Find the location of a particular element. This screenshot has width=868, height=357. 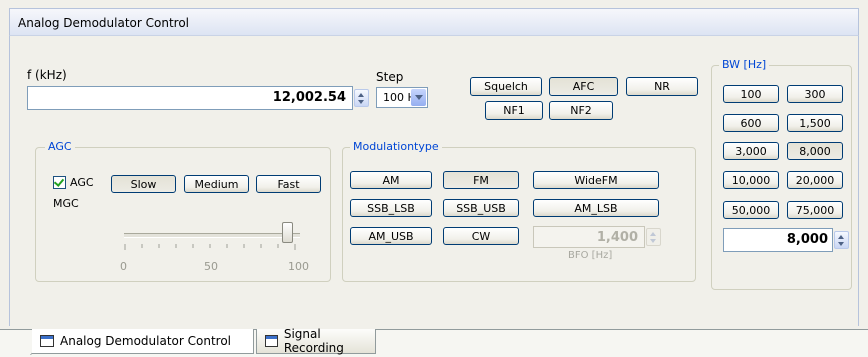

nr-button: NR is located at coordinates (662, 86).